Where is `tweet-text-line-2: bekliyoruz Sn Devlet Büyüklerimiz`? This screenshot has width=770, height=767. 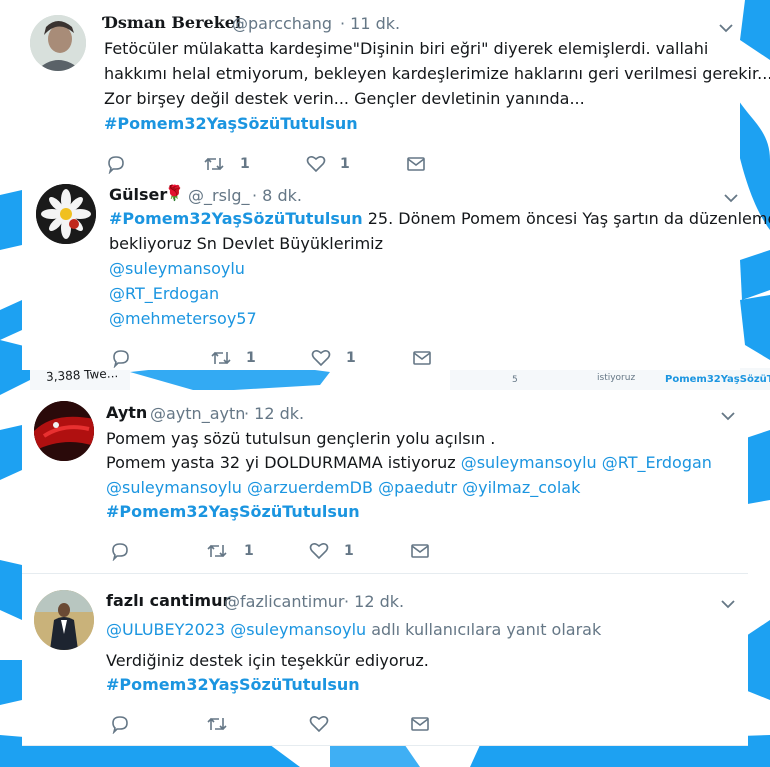 tweet-text-line-2: bekliyoruz Sn Devlet Büyüklerimiz is located at coordinates (246, 243).